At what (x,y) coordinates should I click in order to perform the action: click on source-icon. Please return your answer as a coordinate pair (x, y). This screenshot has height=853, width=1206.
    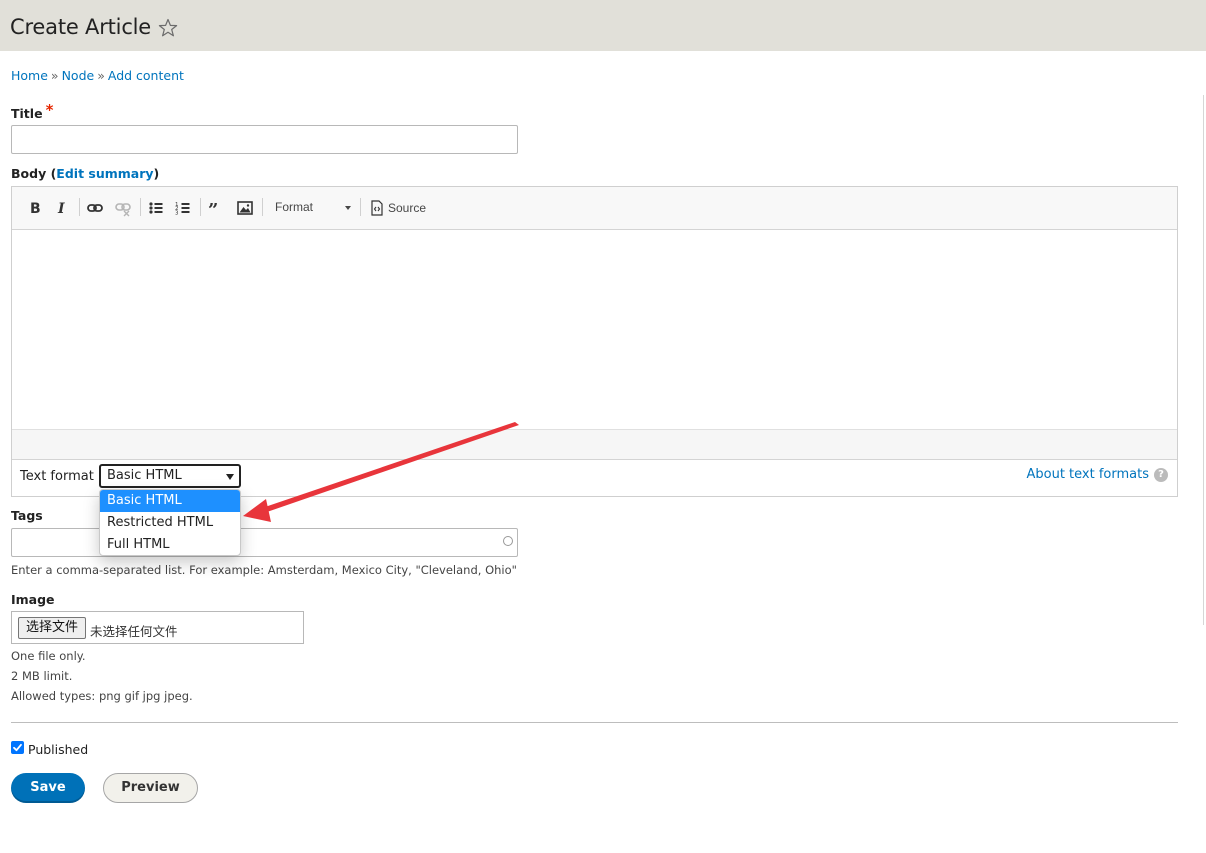
    Looking at the image, I should click on (377, 208).